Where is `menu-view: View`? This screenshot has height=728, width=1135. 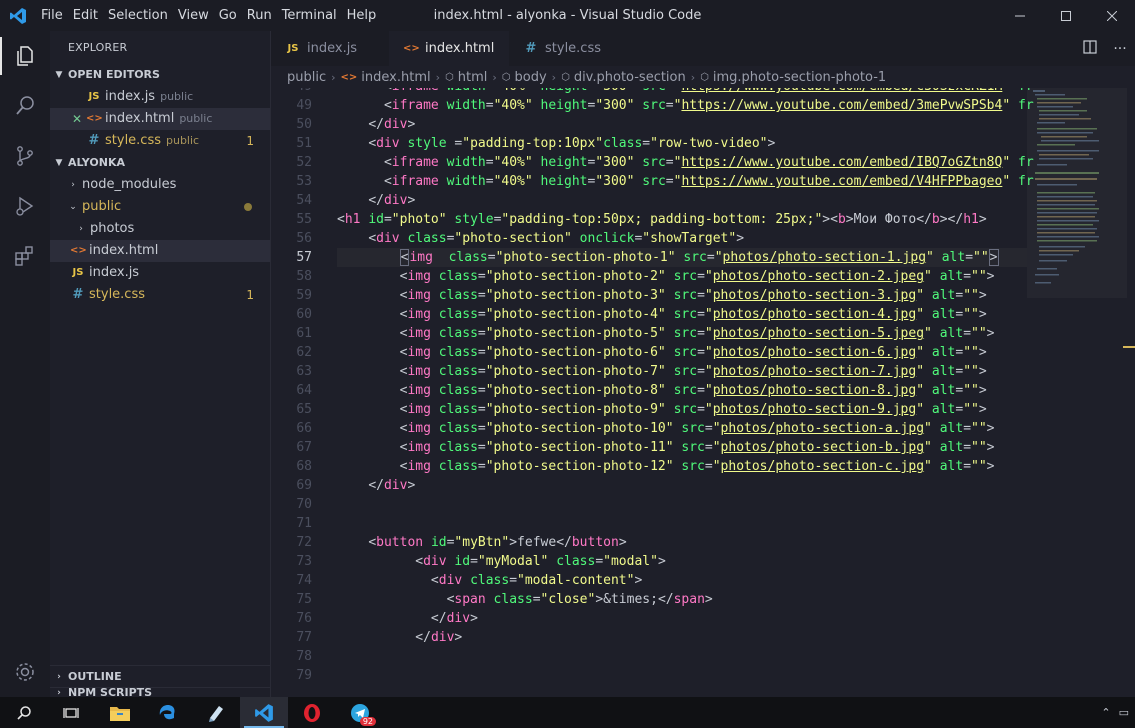
menu-view: View is located at coordinates (193, 15).